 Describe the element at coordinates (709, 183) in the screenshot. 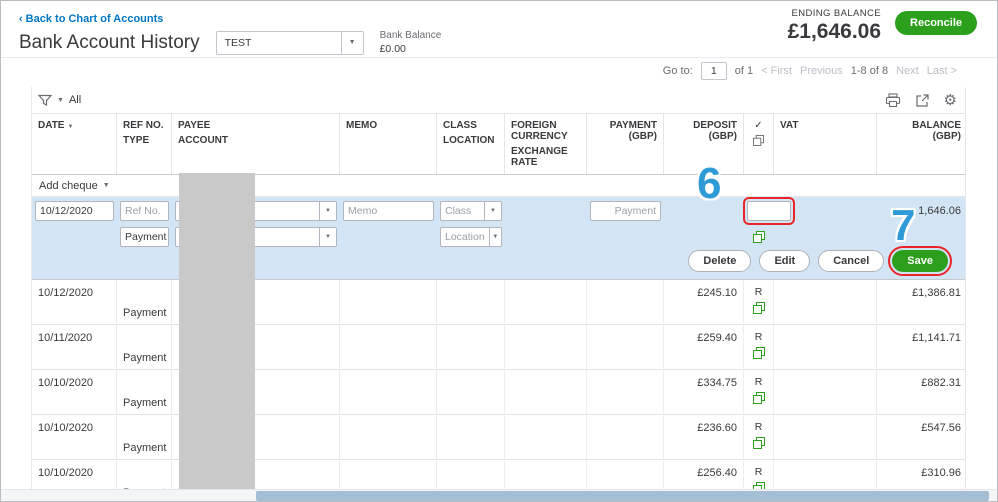

I see `annotation-step-6: 6` at that location.